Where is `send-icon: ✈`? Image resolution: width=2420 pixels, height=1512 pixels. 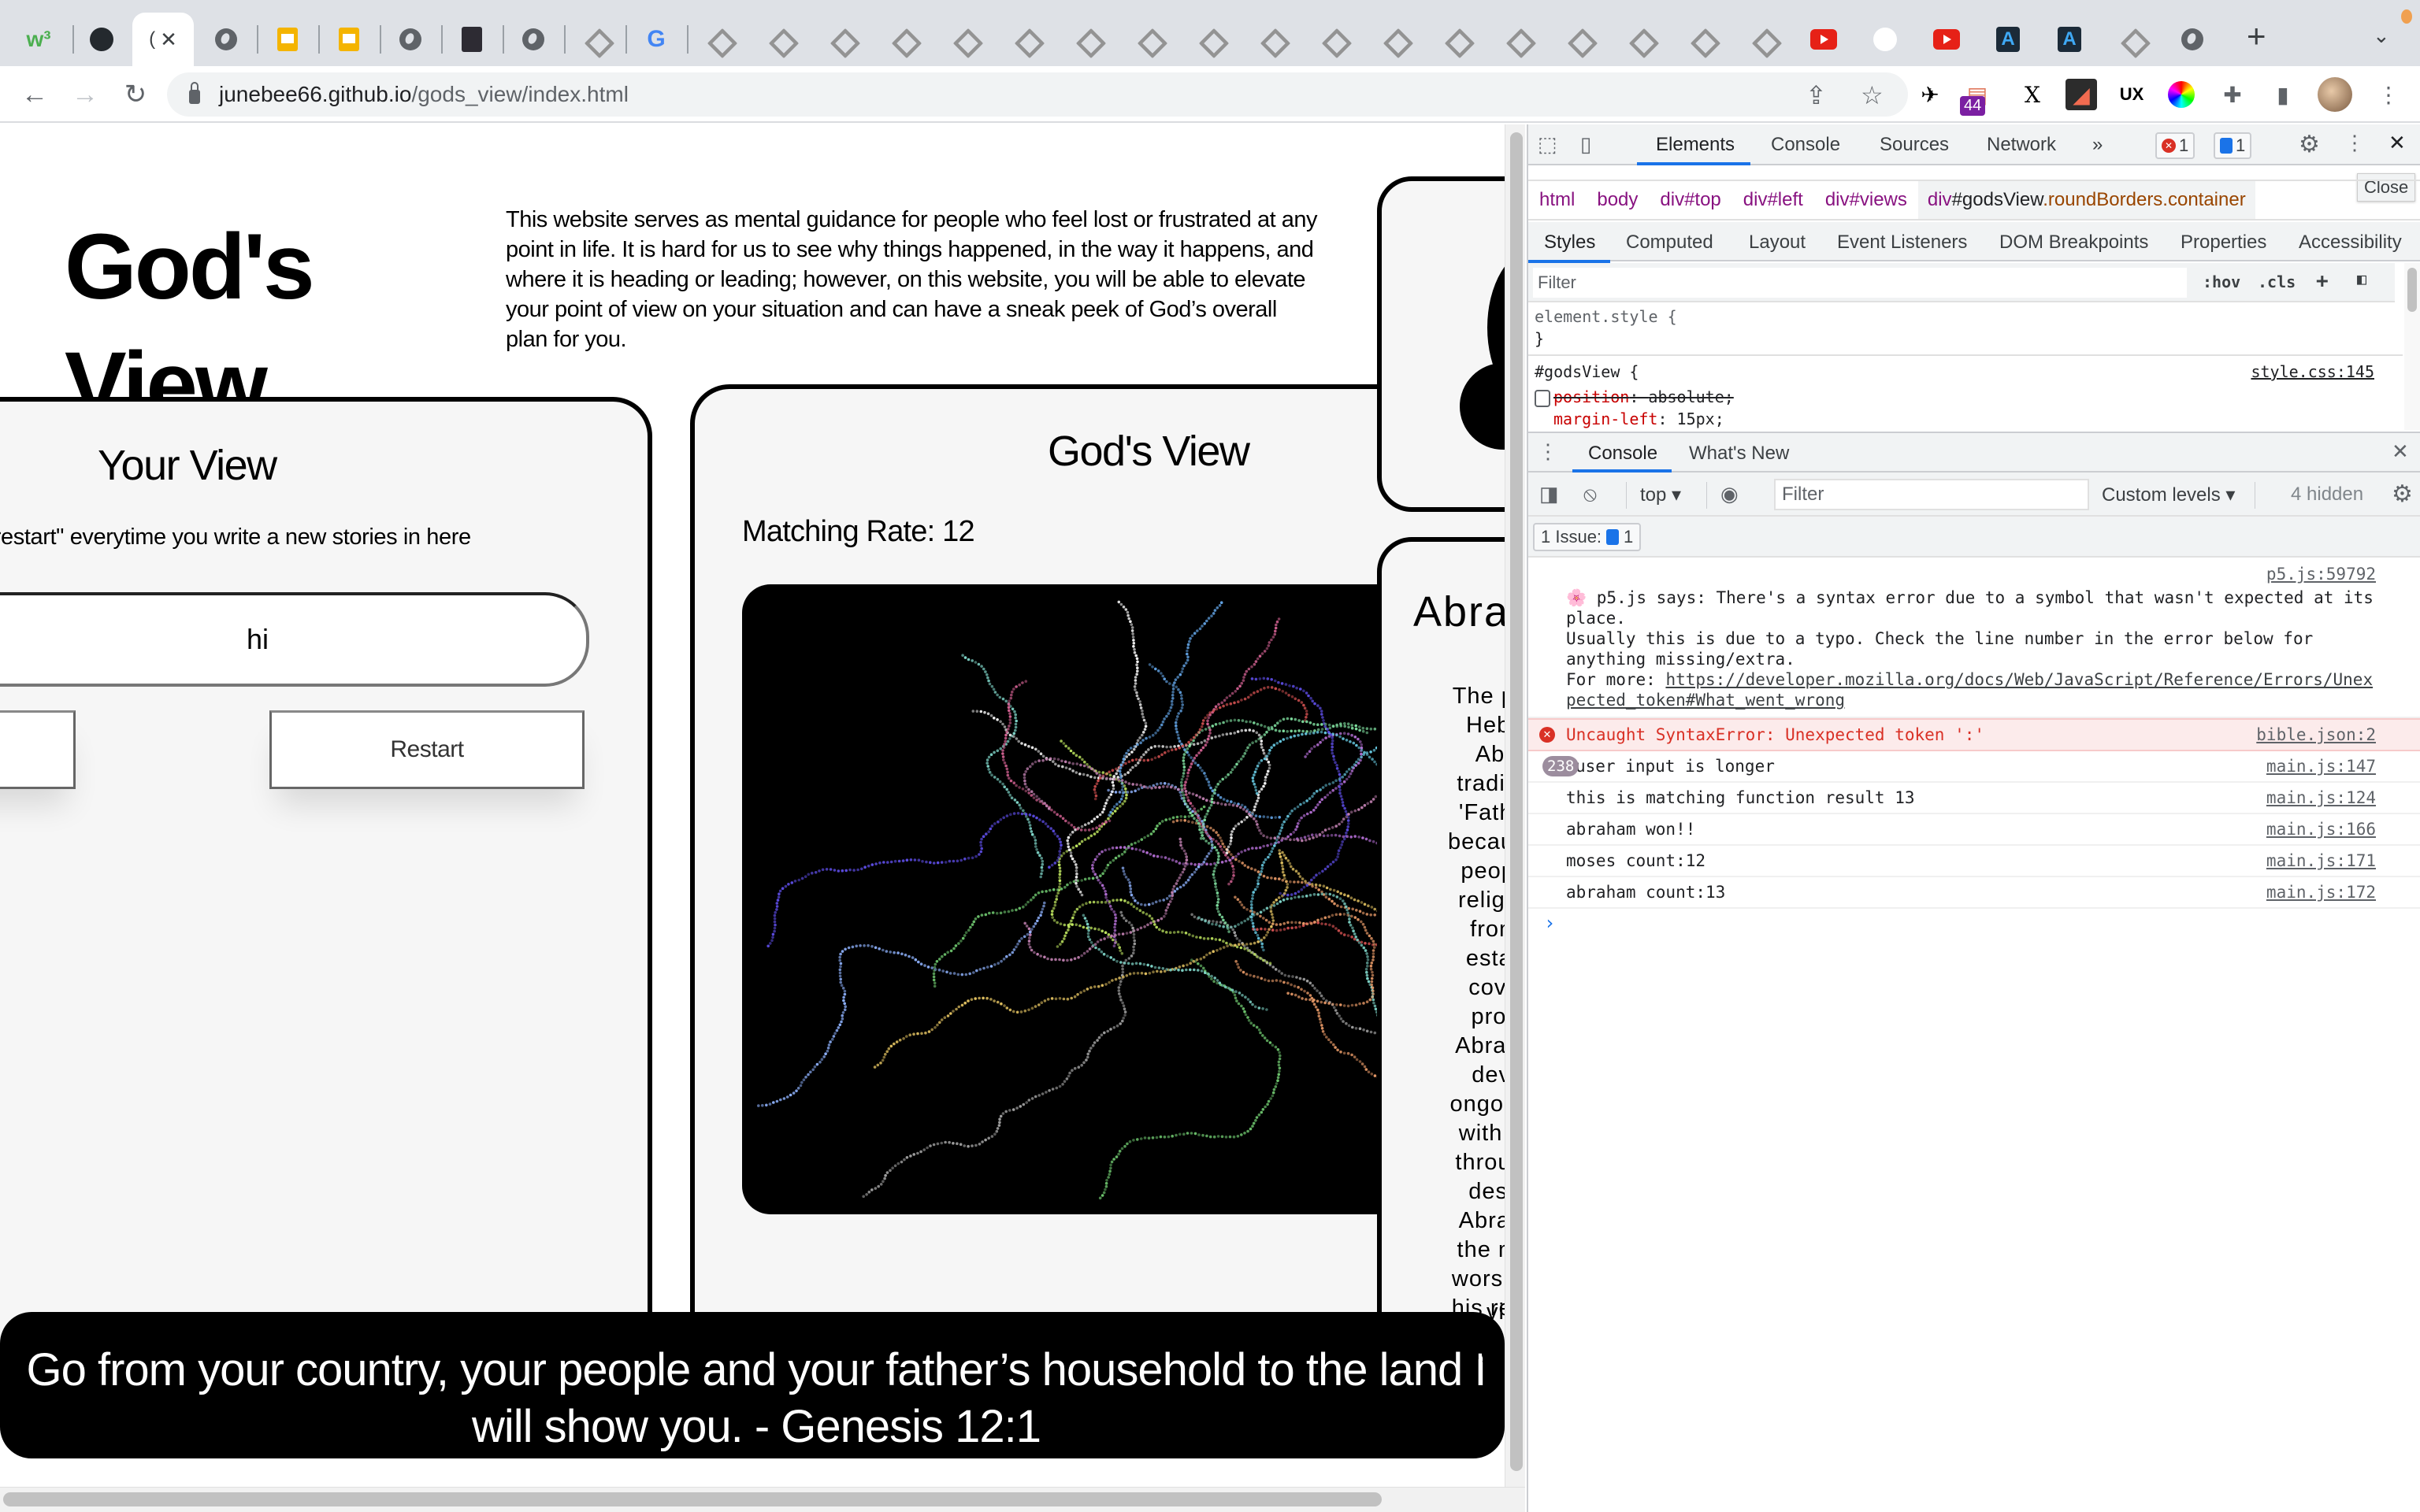
send-icon: ✈ is located at coordinates (1930, 94).